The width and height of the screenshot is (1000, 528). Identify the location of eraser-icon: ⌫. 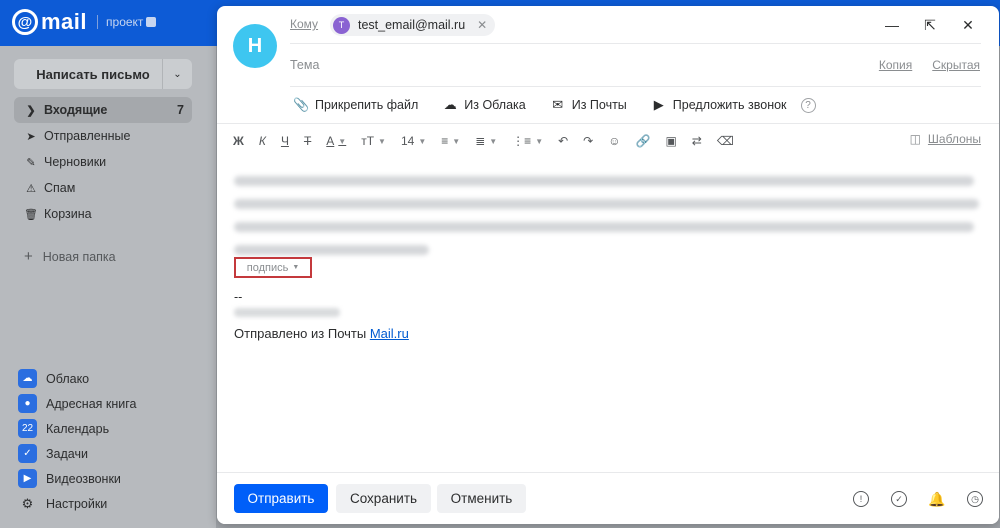
(725, 141).